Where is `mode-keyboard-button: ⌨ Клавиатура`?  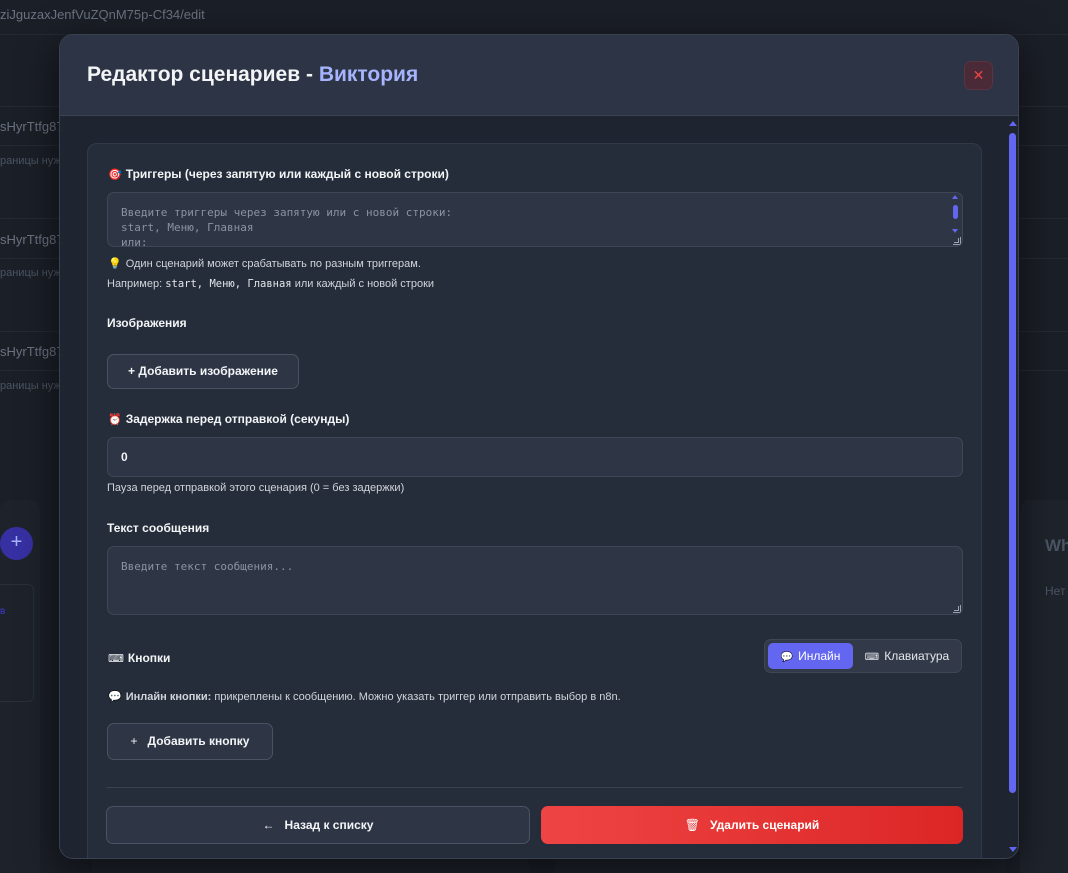
mode-keyboard-button: ⌨ Клавиатура is located at coordinates (907, 656).